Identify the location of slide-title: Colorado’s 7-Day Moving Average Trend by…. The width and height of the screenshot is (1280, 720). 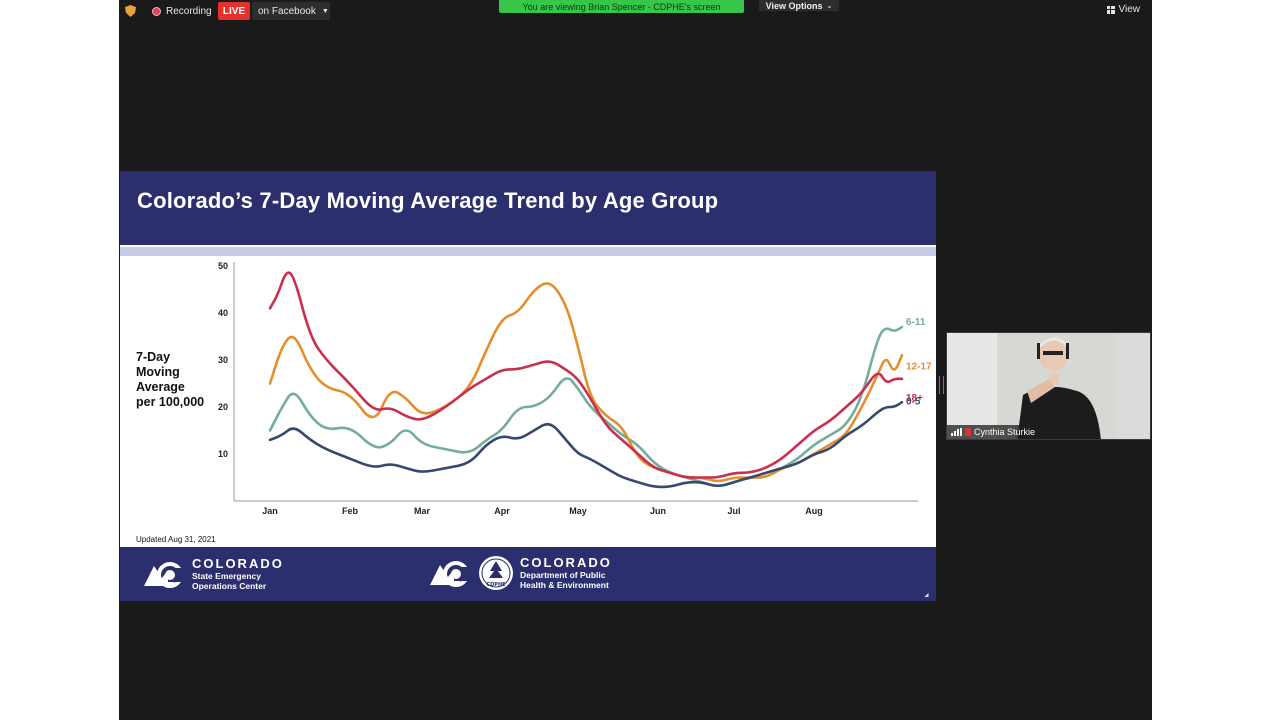
(428, 200).